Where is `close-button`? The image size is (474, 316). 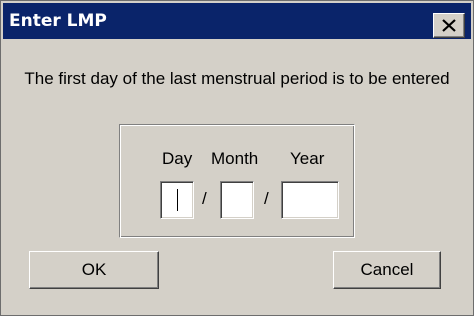
close-button is located at coordinates (449, 25).